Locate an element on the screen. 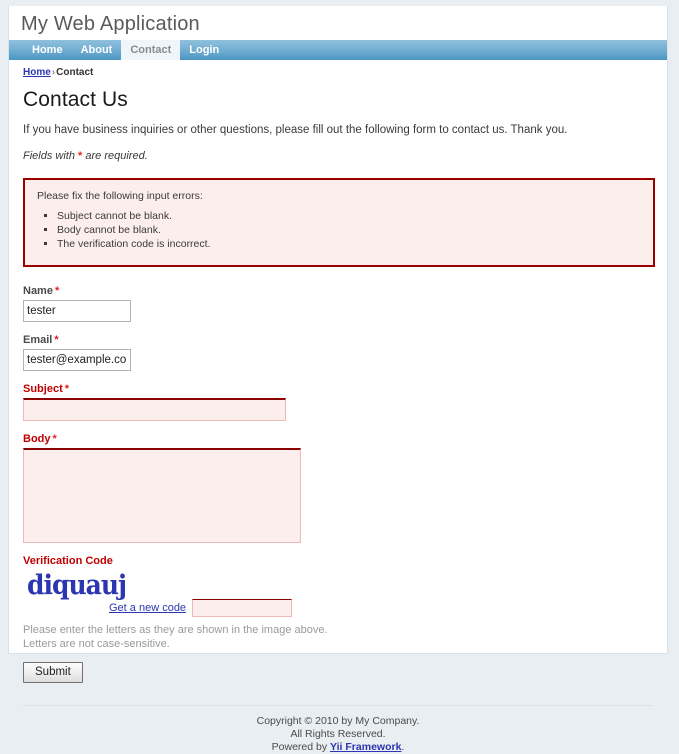  nav-link-contact: Contact is located at coordinates (151, 50).